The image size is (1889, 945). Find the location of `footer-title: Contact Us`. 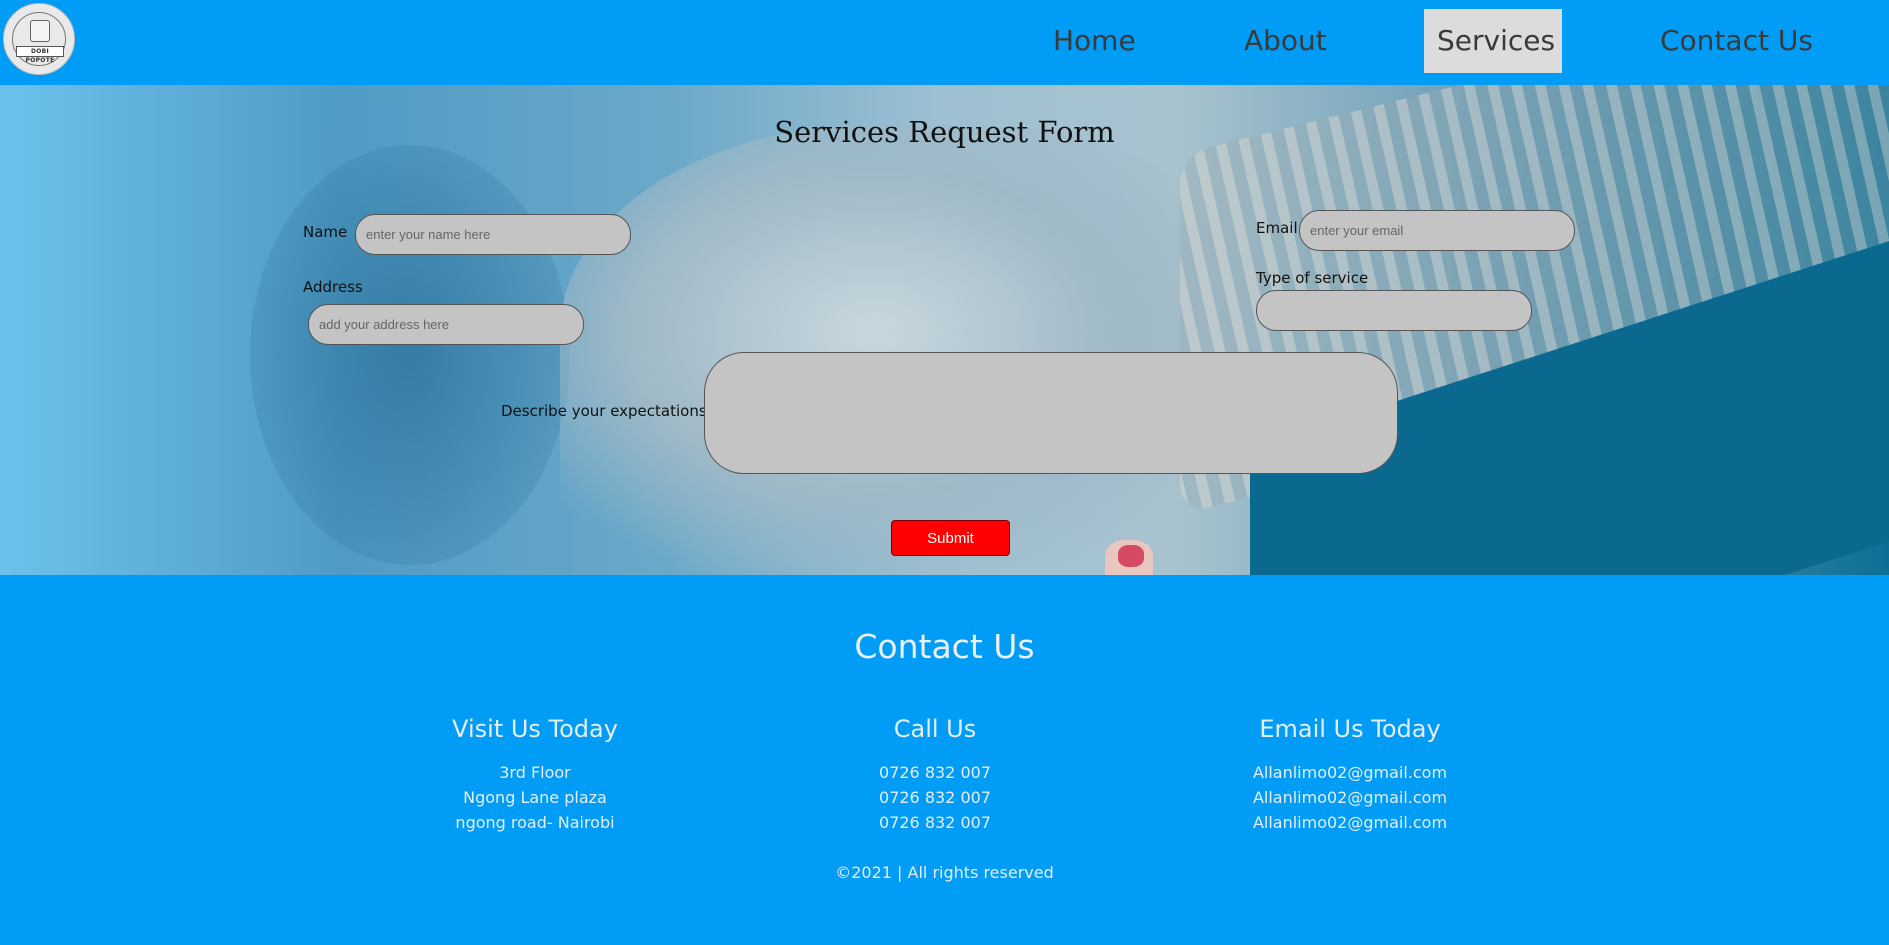

footer-title: Contact Us is located at coordinates (944, 646).